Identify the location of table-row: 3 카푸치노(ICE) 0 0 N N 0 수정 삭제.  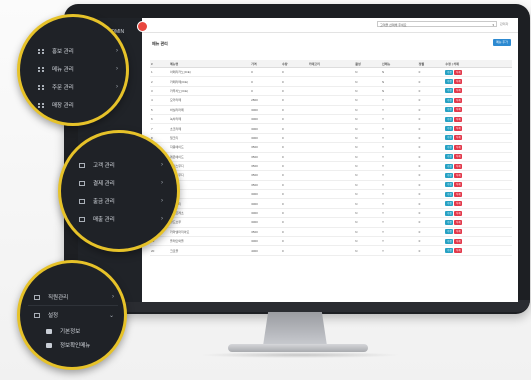
(331, 91).